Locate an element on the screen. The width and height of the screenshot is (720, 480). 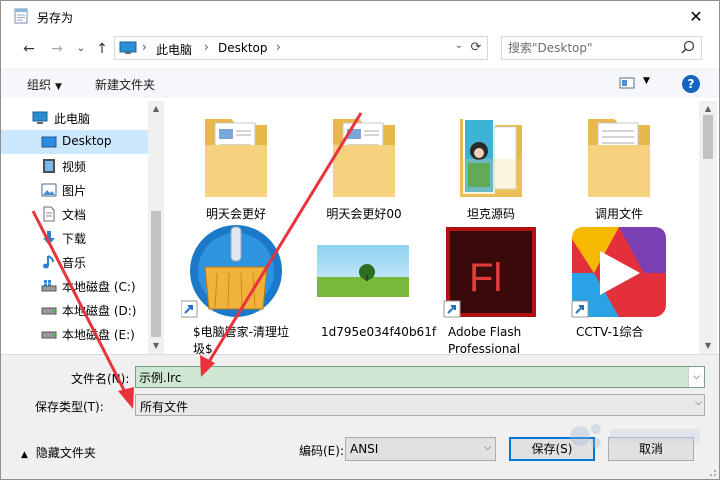
sidebar-item-this-pc: 此电脑 is located at coordinates (74, 118).